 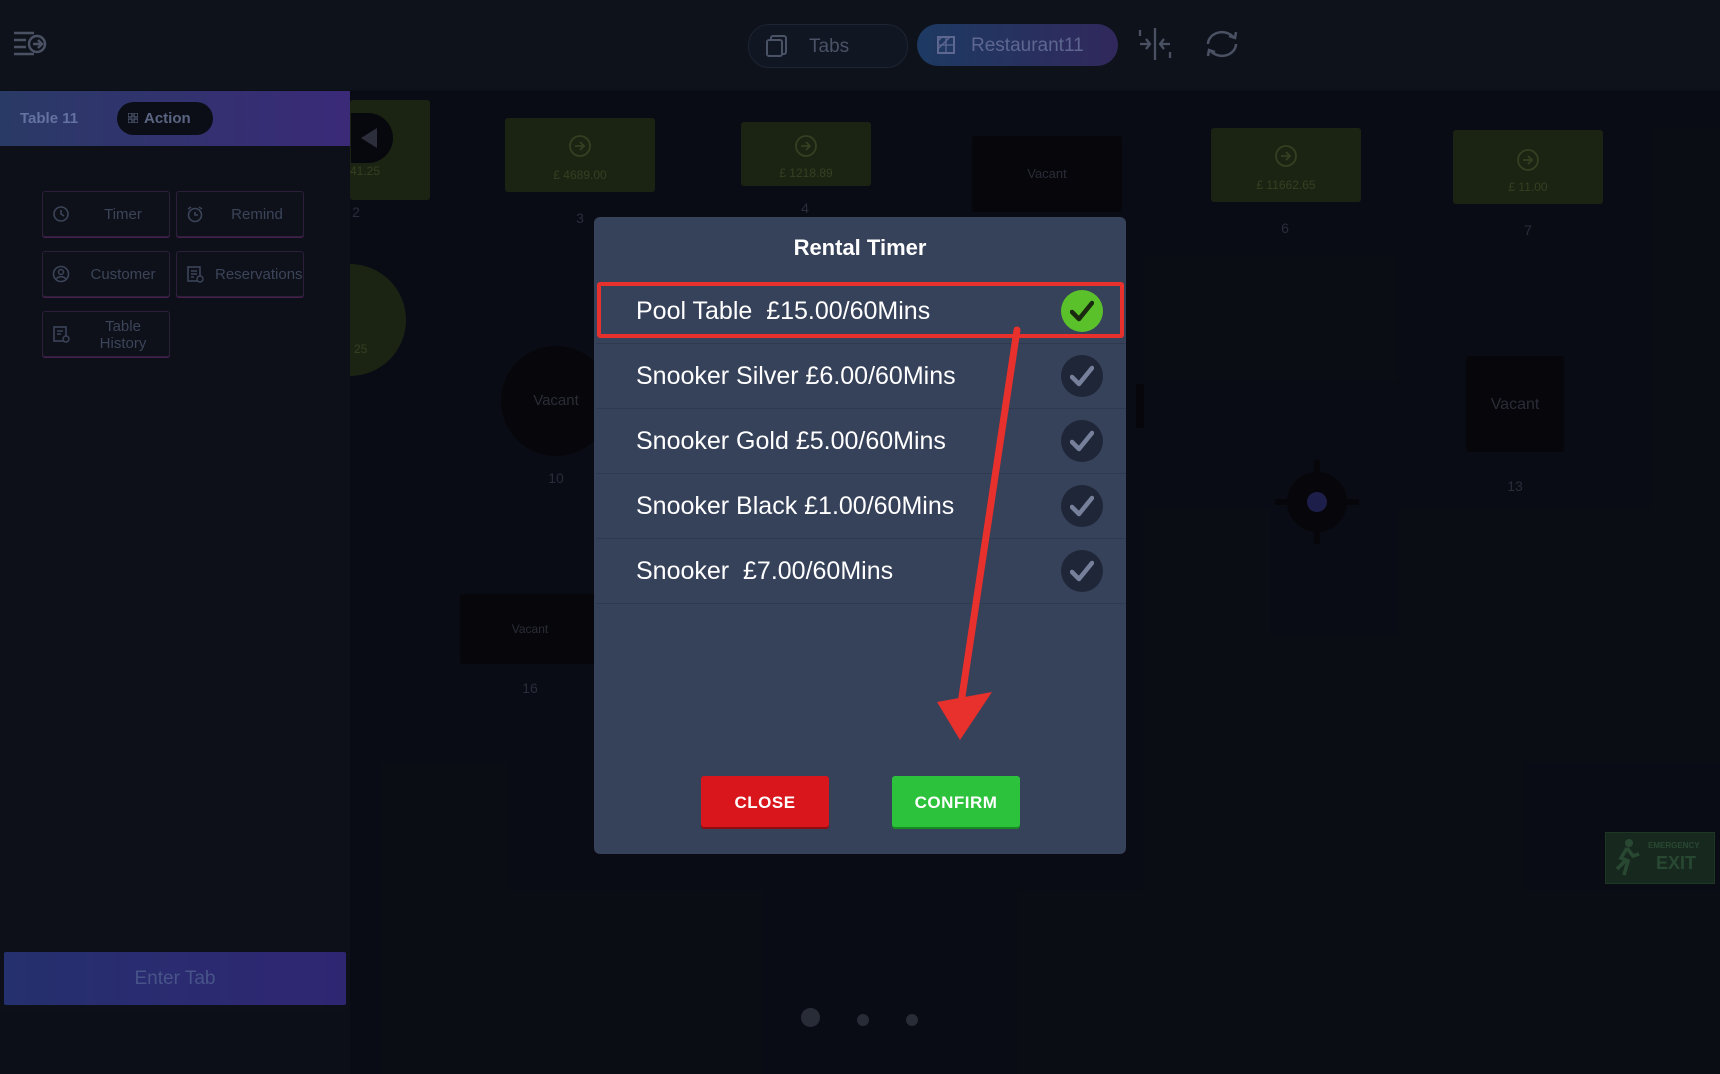 I want to click on option-label: Snooker Black £1.00/60Mins, so click(x=795, y=506).